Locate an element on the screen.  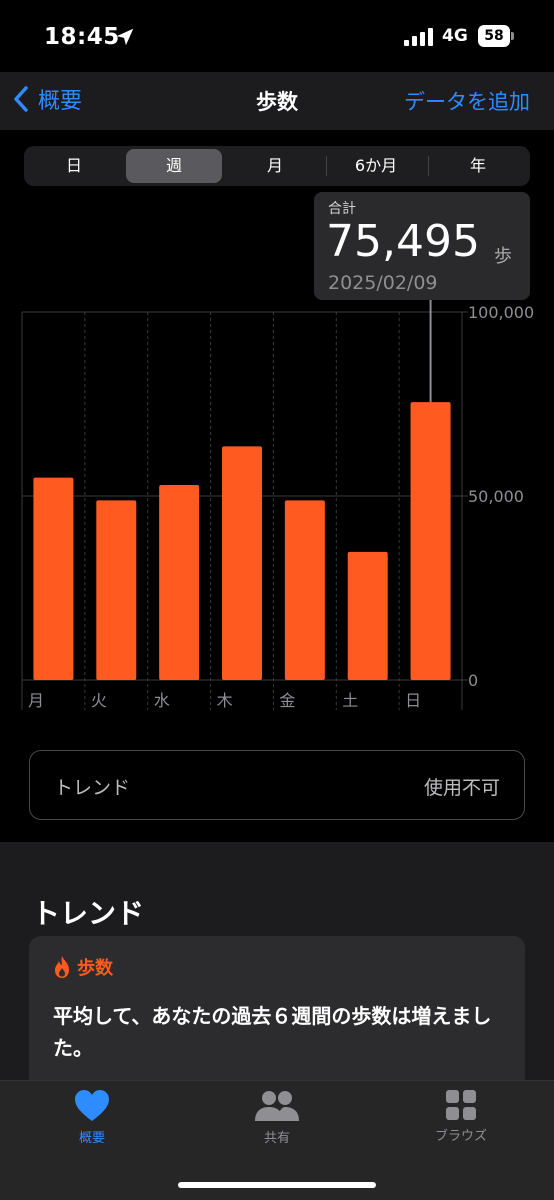
x-tick-label: 月 is located at coordinates (36, 700).